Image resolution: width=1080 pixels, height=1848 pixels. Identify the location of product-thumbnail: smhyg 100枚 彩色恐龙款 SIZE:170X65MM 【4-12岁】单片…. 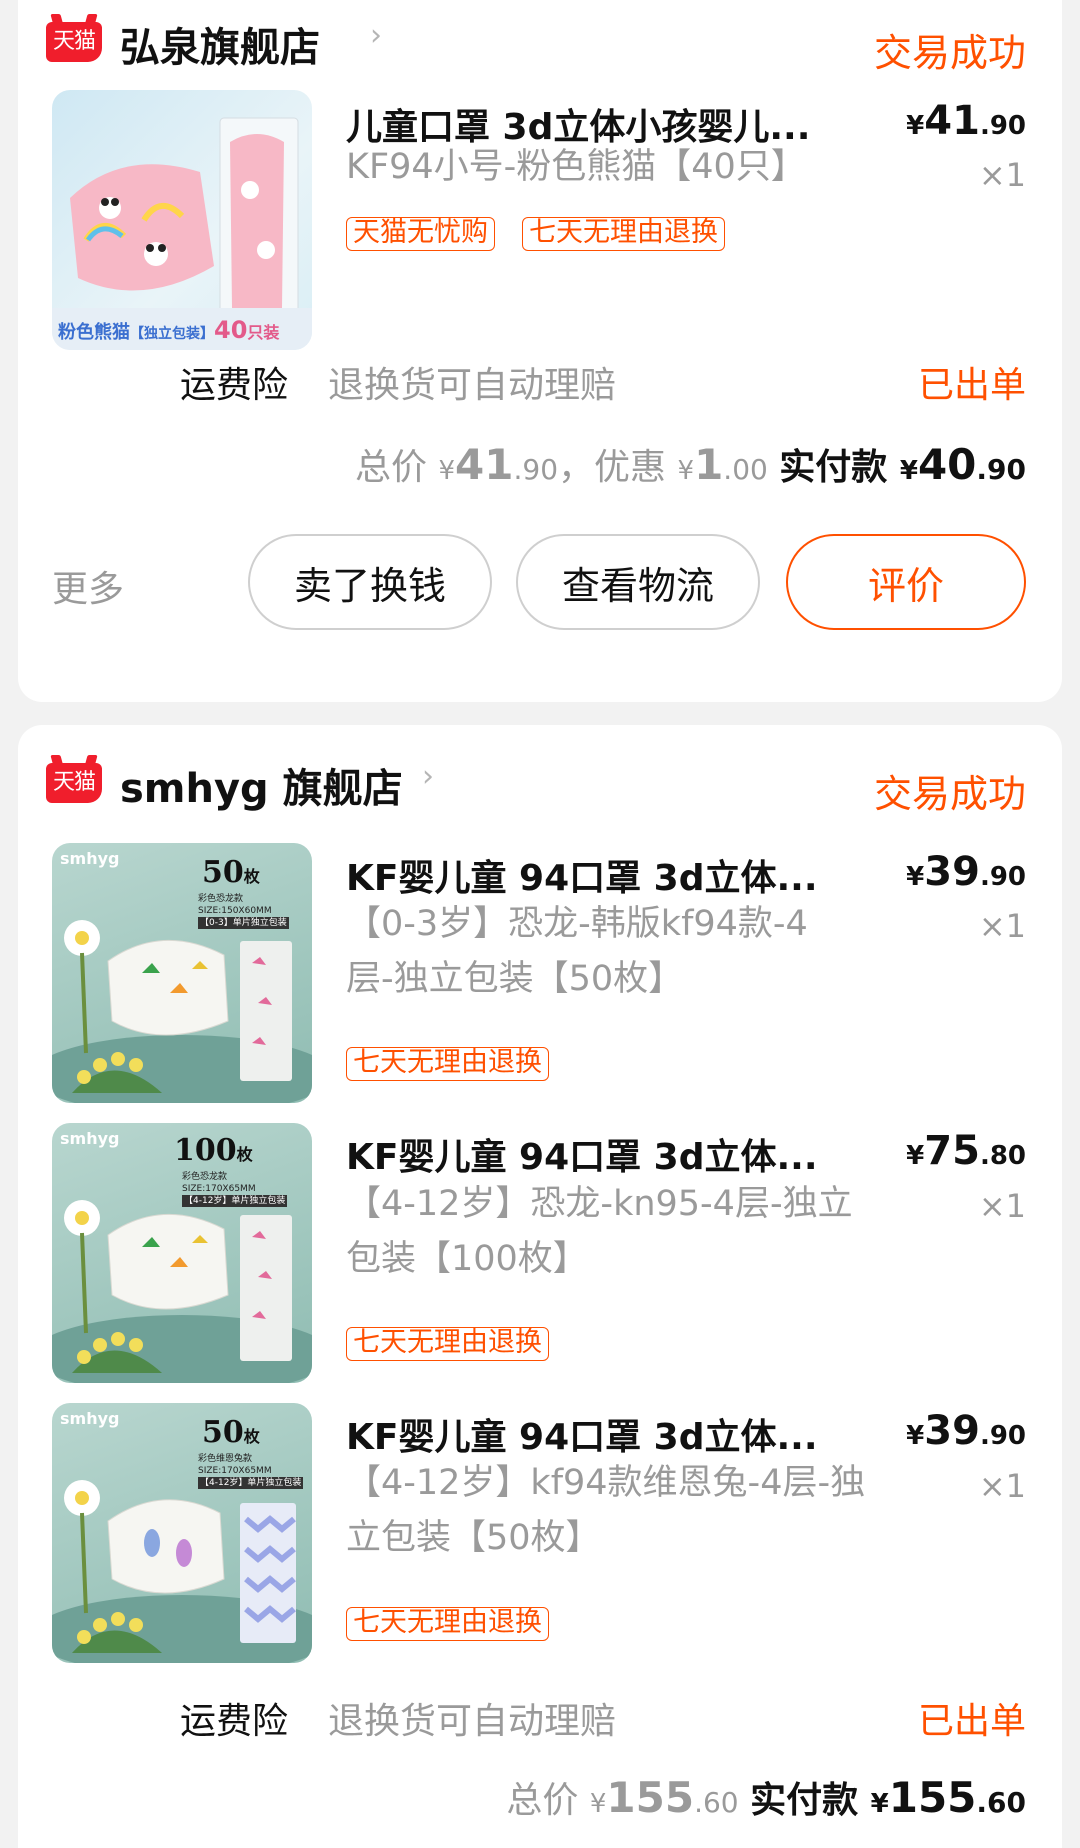
(182, 1253).